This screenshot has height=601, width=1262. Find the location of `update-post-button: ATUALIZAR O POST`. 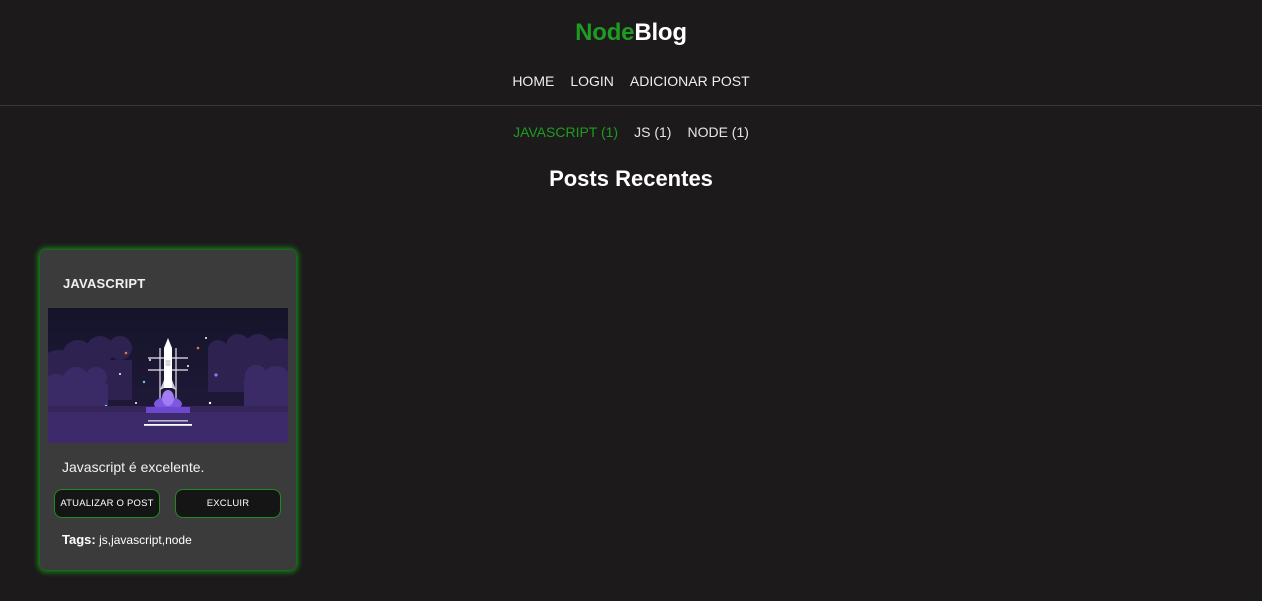

update-post-button: ATUALIZAR O POST is located at coordinates (107, 503).